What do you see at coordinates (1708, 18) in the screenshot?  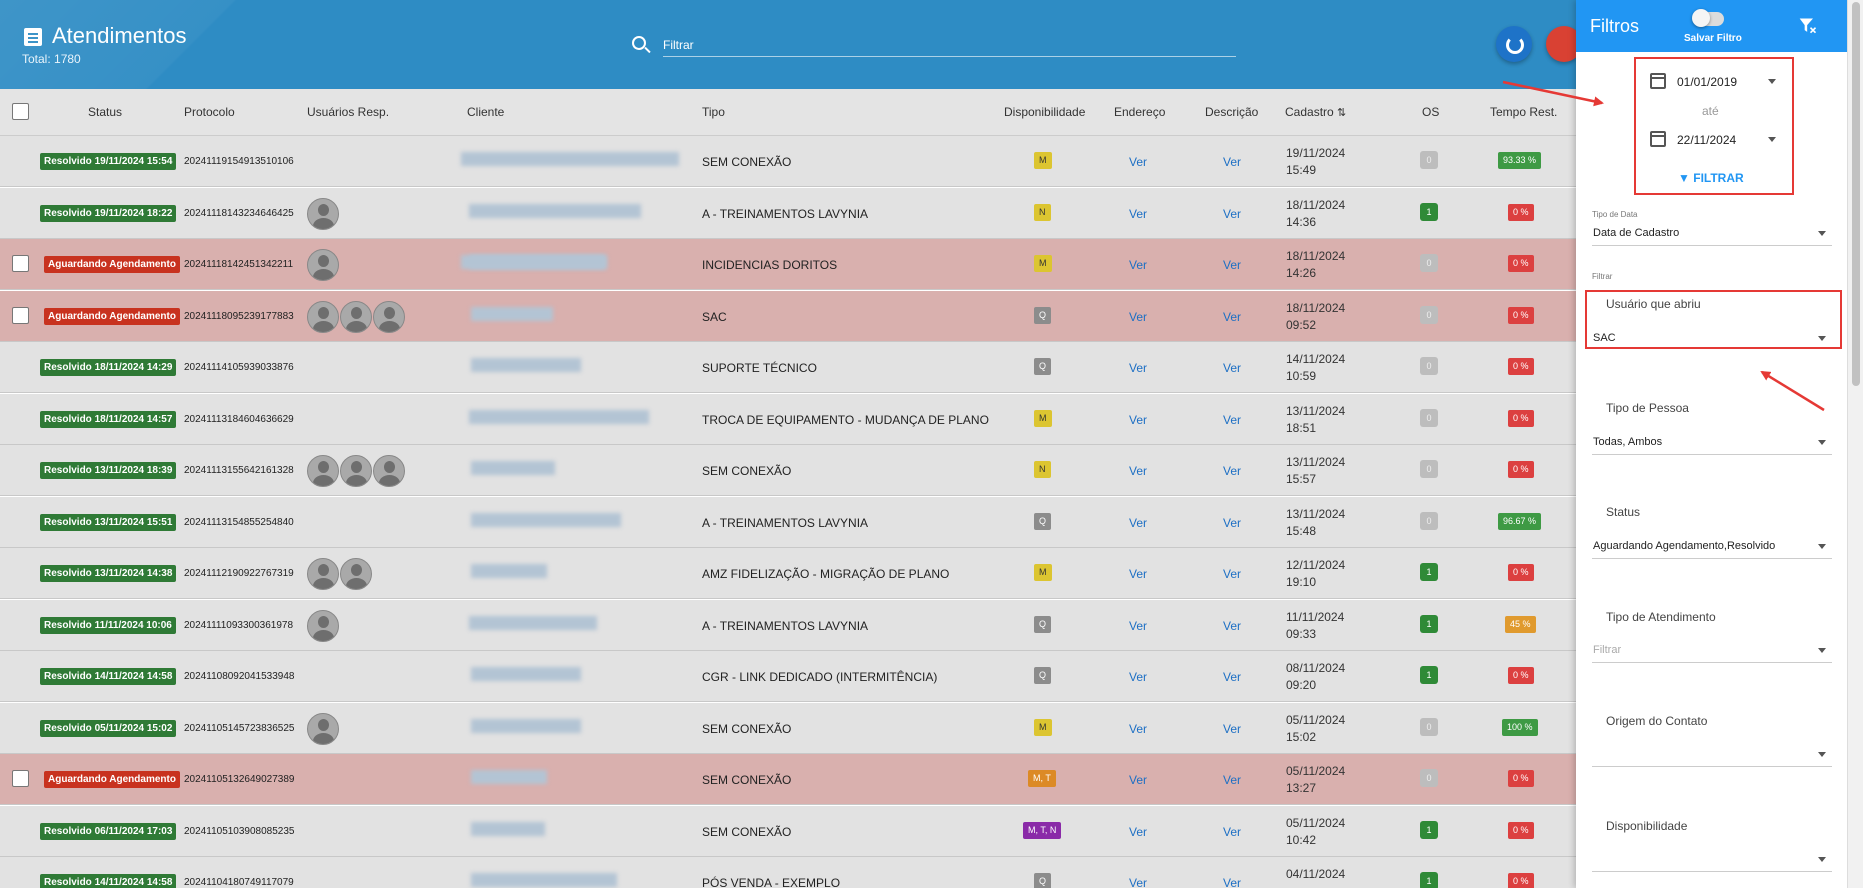 I see `save-filter-toggle` at bounding box center [1708, 18].